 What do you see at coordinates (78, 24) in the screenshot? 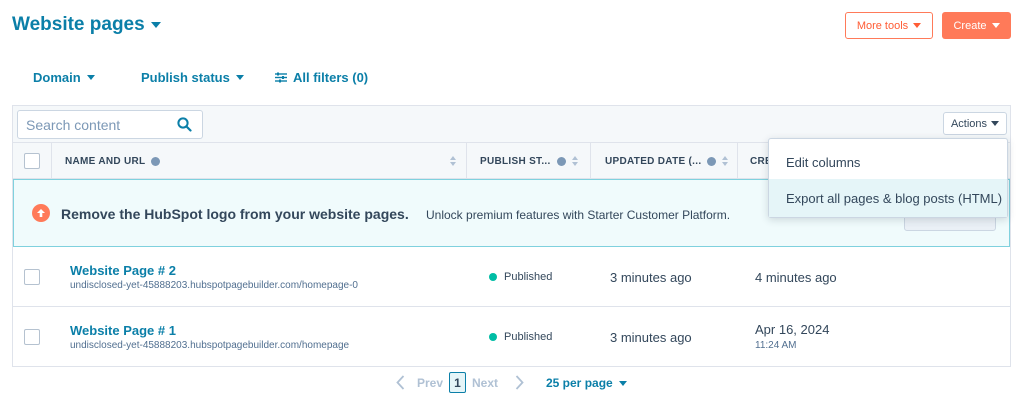
I see `page-title: Website pages` at bounding box center [78, 24].